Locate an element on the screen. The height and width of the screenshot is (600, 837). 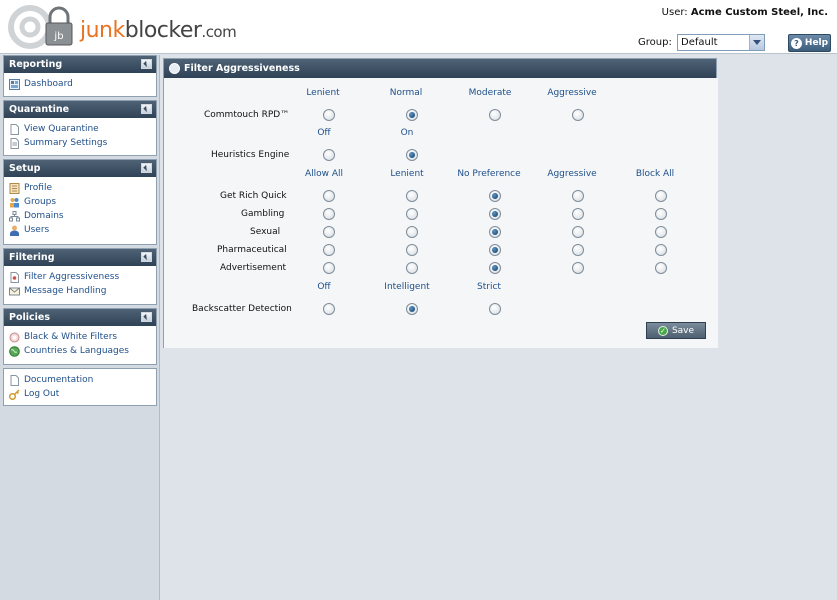
filter-icon is located at coordinates (14, 337).